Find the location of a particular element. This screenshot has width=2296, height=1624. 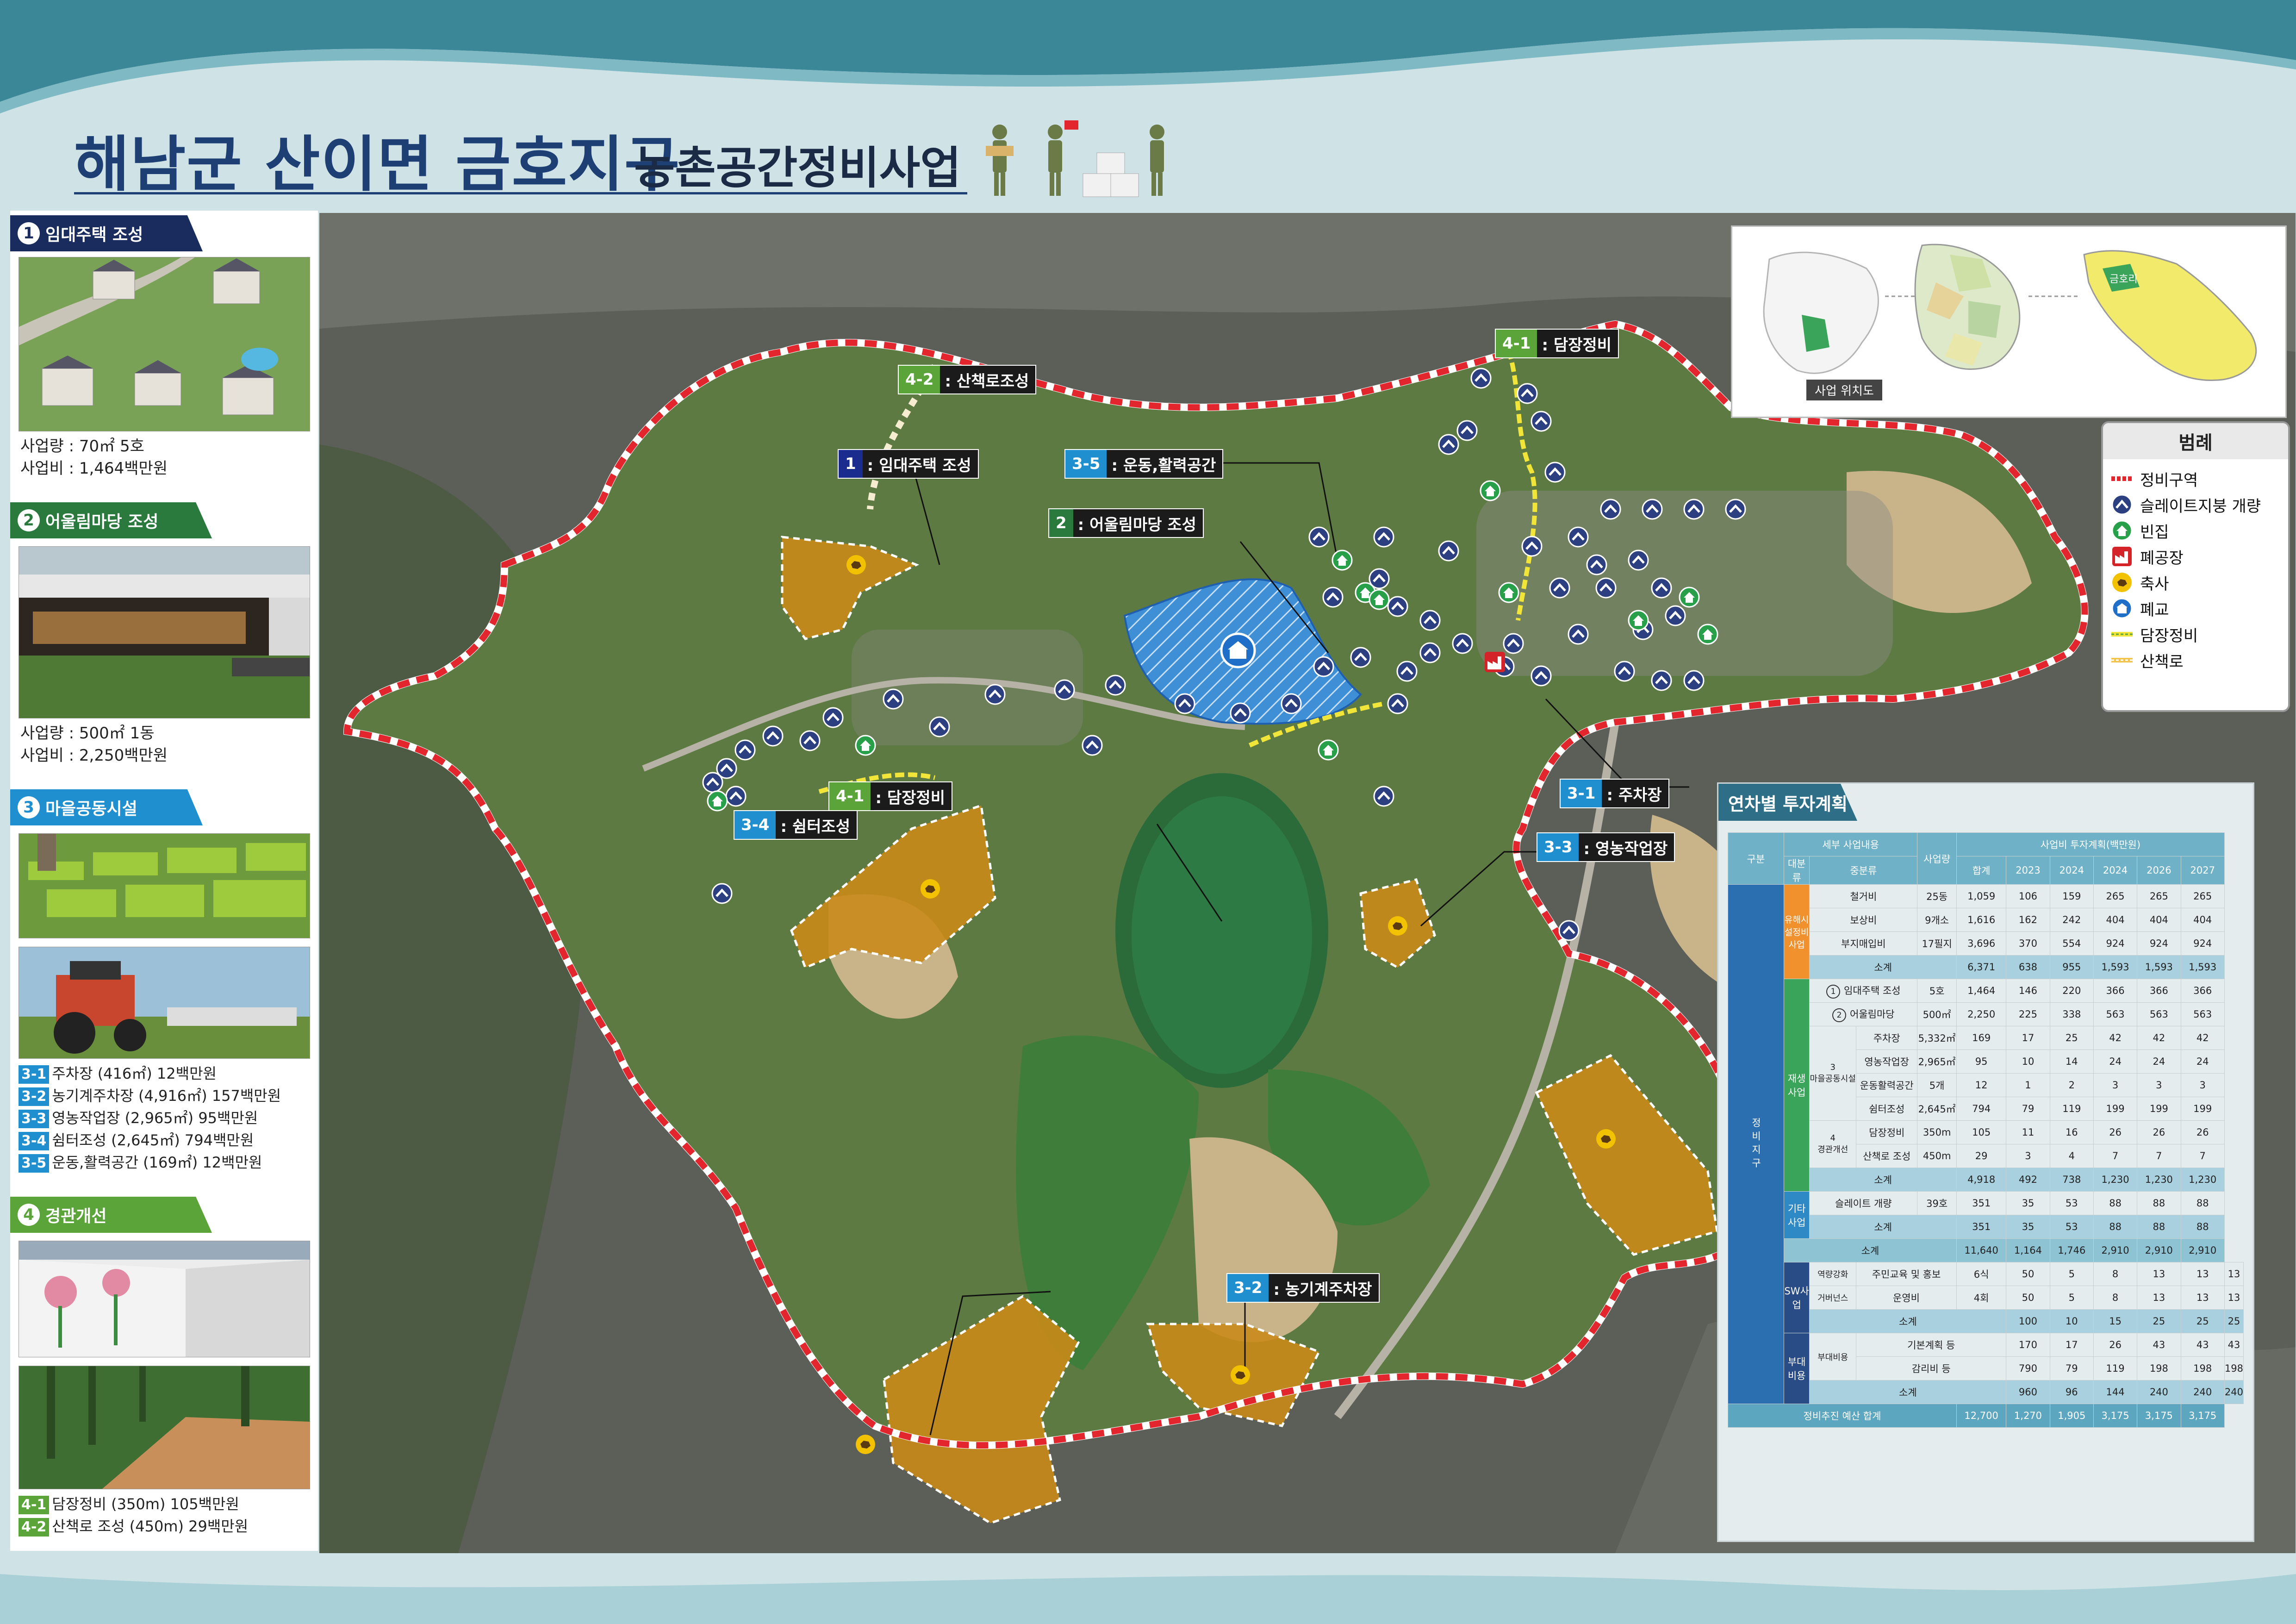

table-row: 부대비용 부대비용 기본계획 등 170 17 26 43 43 43 is located at coordinates (1986, 1368).